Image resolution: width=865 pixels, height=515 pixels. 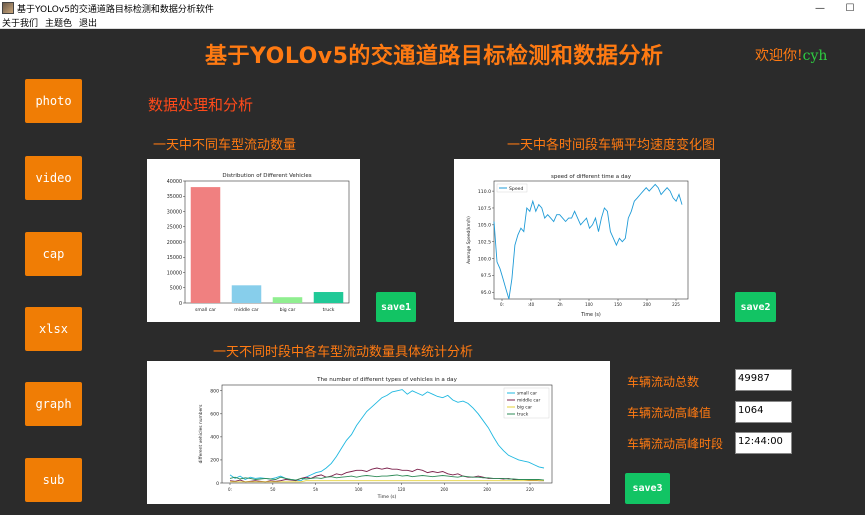 What do you see at coordinates (779, 56) in the screenshot?
I see `welcome-prefix: 欢迎你!` at bounding box center [779, 56].